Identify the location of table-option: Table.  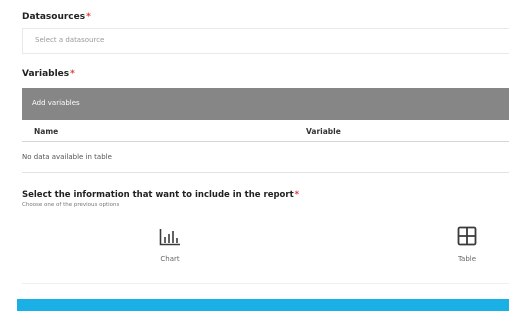
(467, 244).